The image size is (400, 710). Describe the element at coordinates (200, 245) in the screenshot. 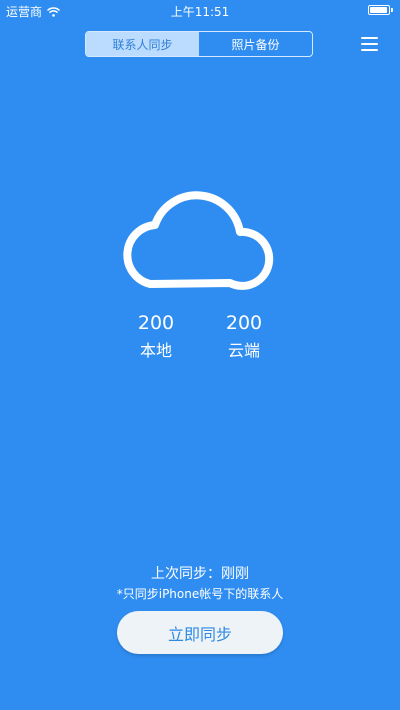

I see `cloud-icon` at that location.